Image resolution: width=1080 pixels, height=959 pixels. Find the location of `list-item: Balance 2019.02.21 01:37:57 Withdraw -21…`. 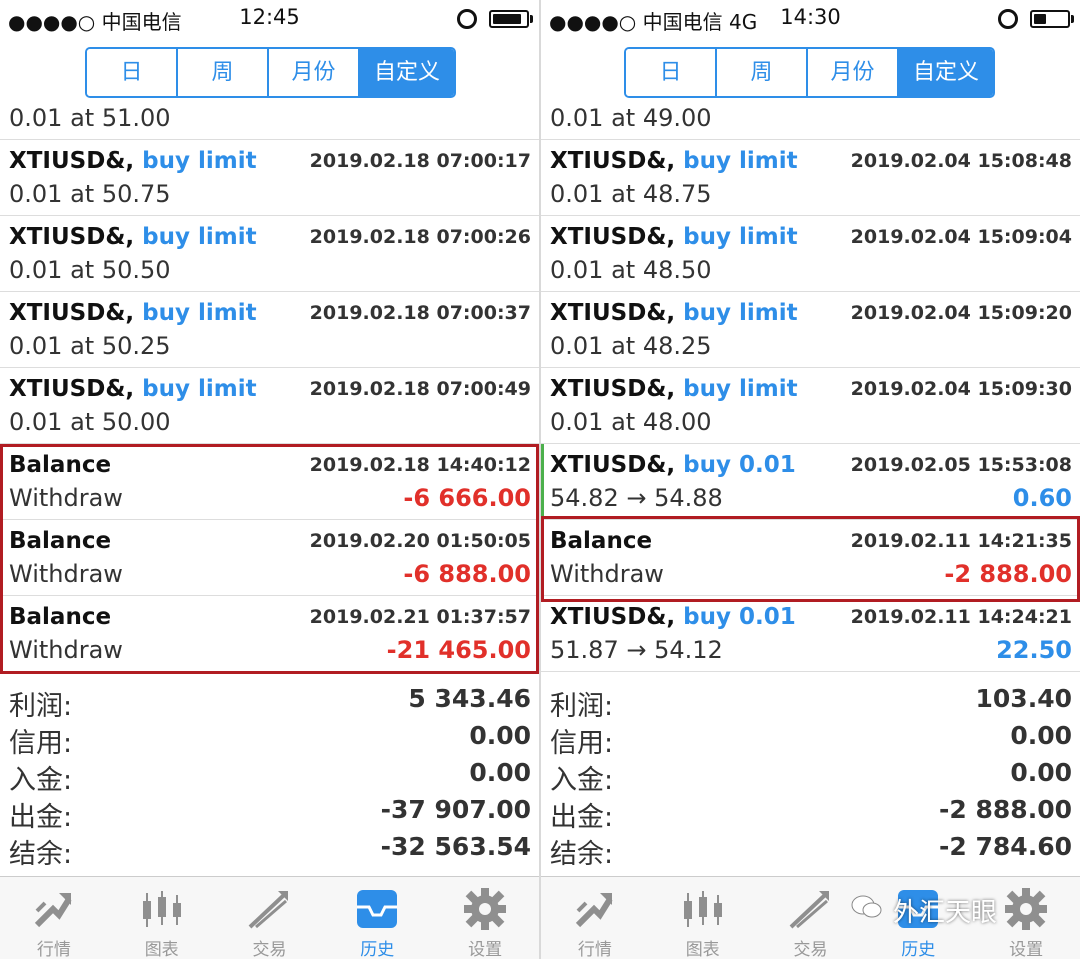

list-item: Balance 2019.02.21 01:37:57 Withdraw -21… is located at coordinates (269, 634).